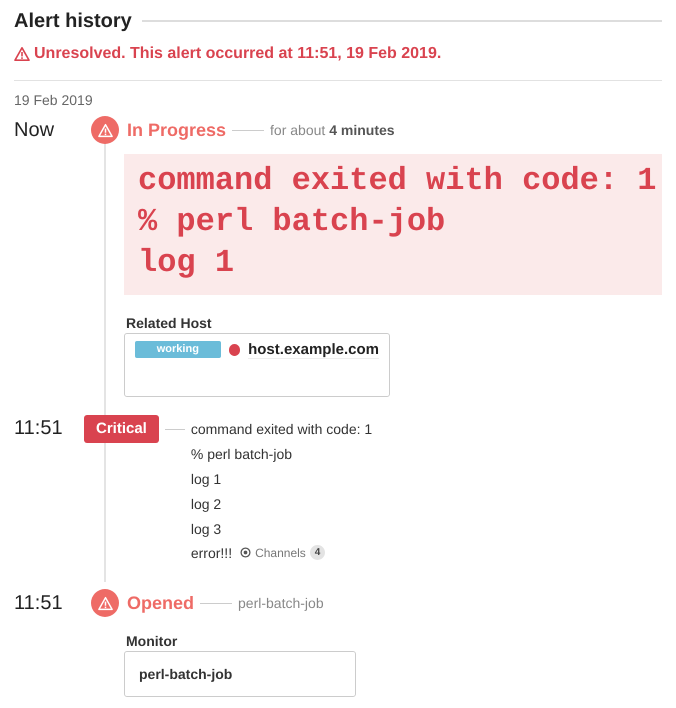 This screenshot has width=676, height=708. Describe the element at coordinates (211, 553) in the screenshot. I see `message-line: error!!!` at that location.